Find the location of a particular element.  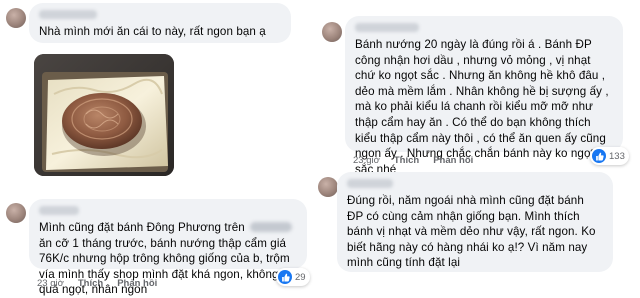

reaction-count: 133 is located at coordinates (609, 156).